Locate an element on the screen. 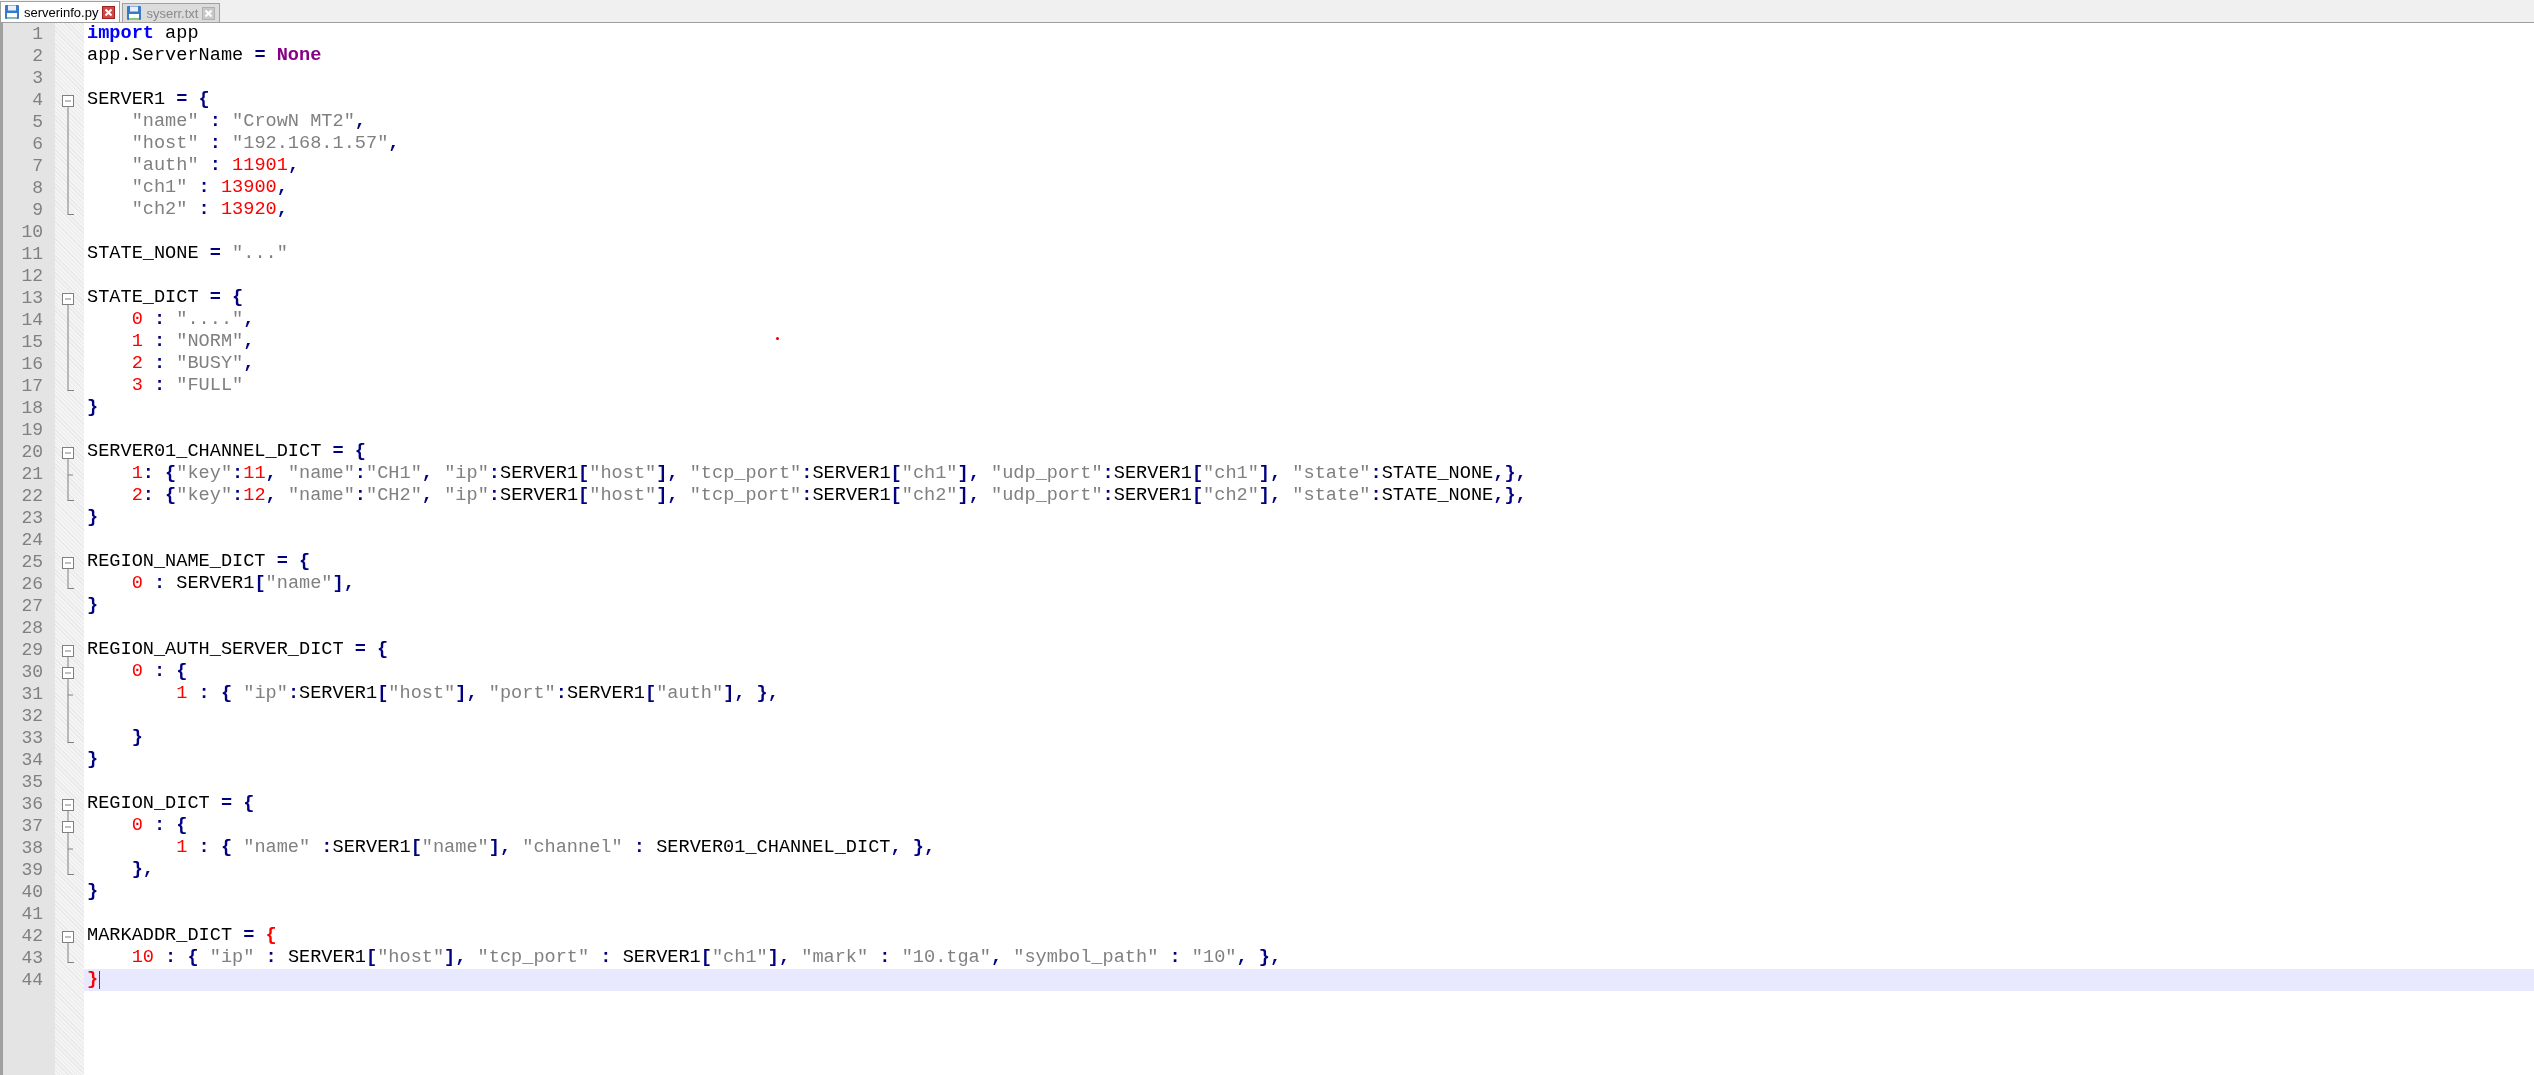  line-number: 23 is located at coordinates (32, 518).